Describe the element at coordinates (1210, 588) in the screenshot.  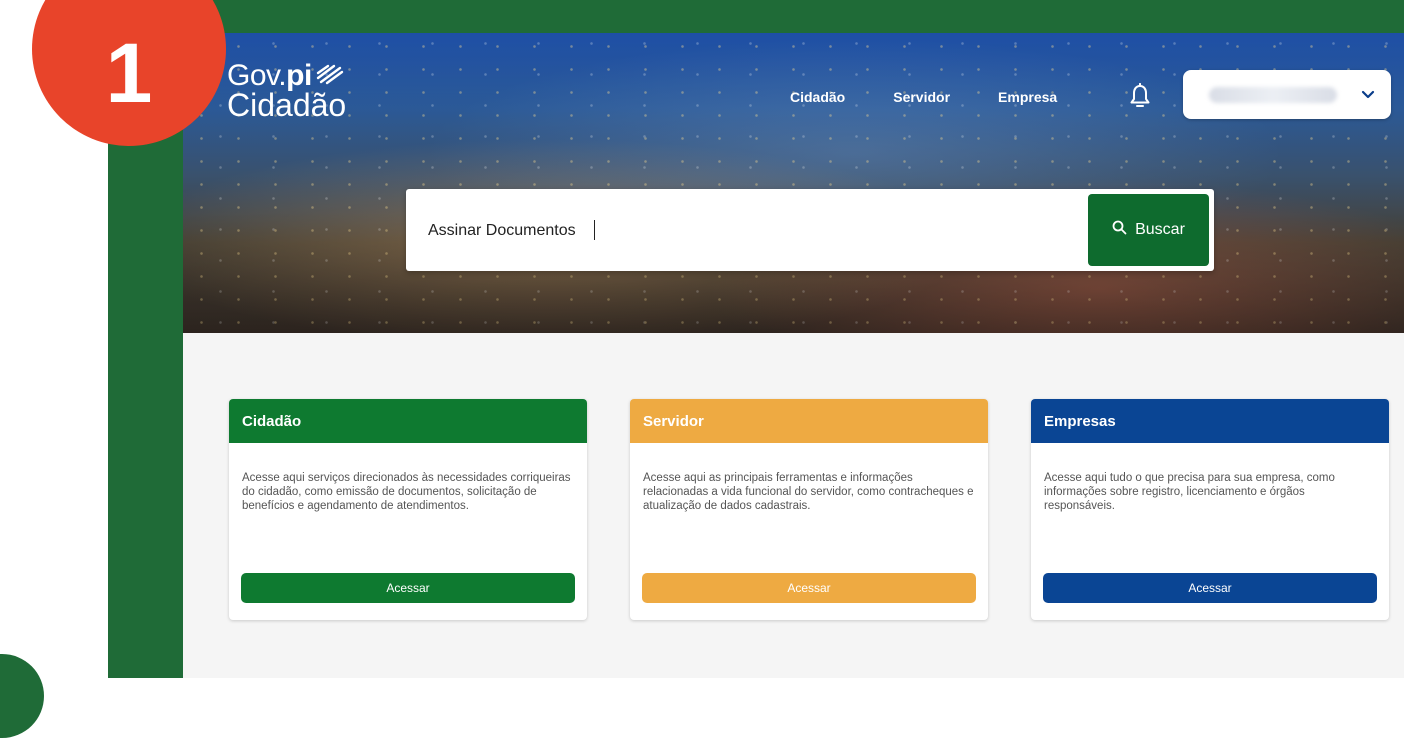
I see `access-button-empresas: Acessar` at that location.